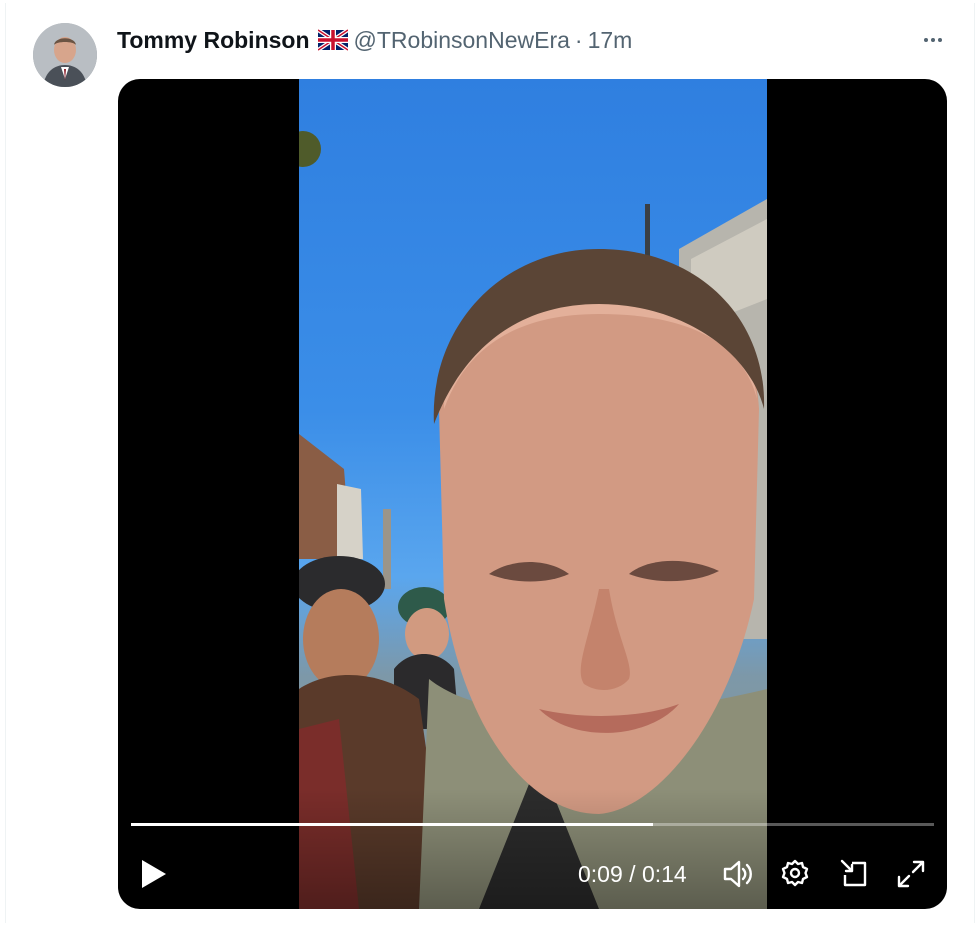 The height and width of the screenshot is (925, 980). Describe the element at coordinates (392, 824) in the screenshot. I see `progress-fill` at that location.